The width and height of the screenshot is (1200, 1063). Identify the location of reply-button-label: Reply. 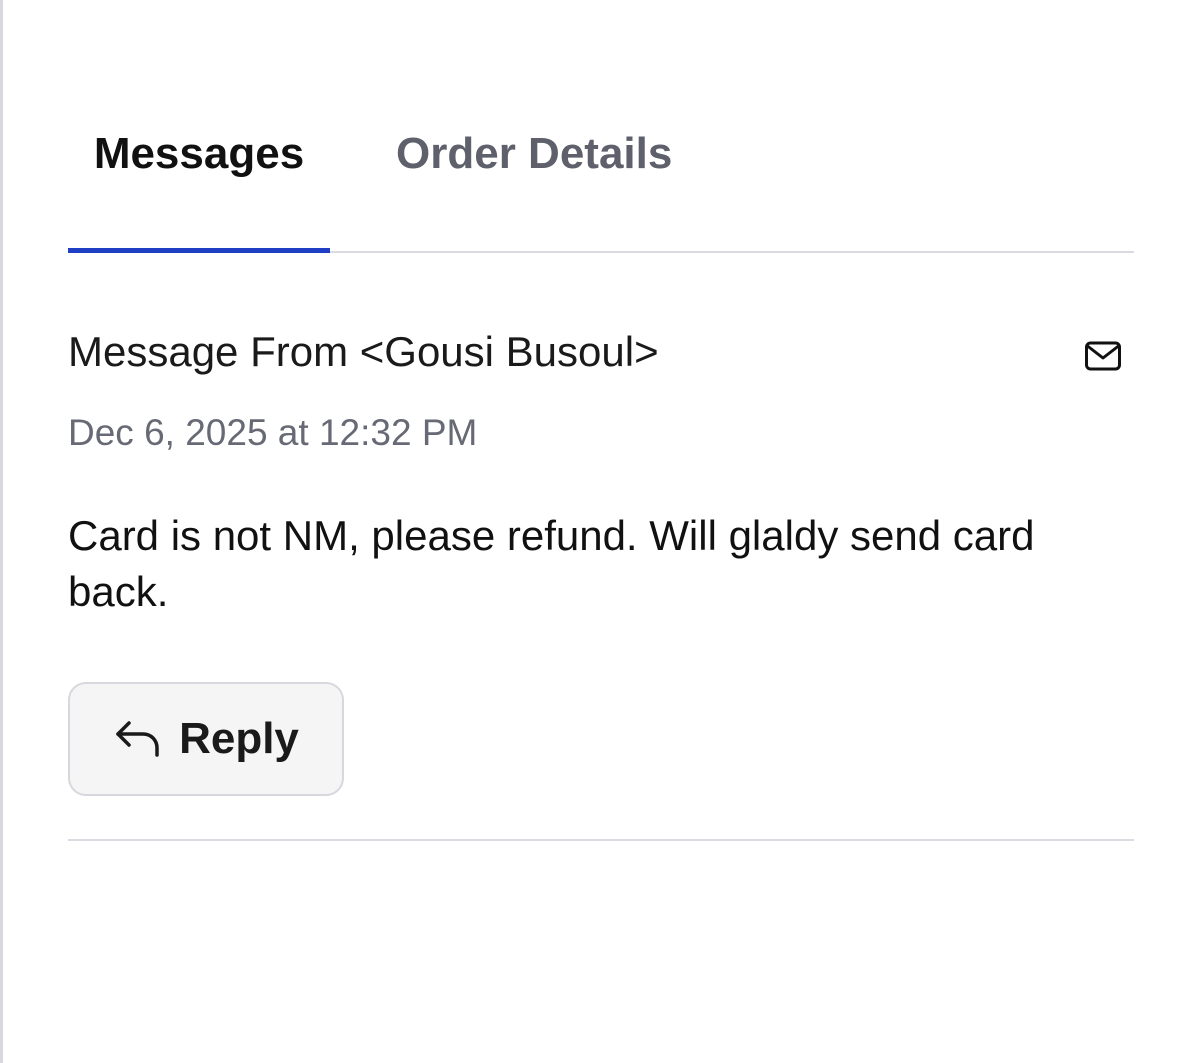
(239, 738).